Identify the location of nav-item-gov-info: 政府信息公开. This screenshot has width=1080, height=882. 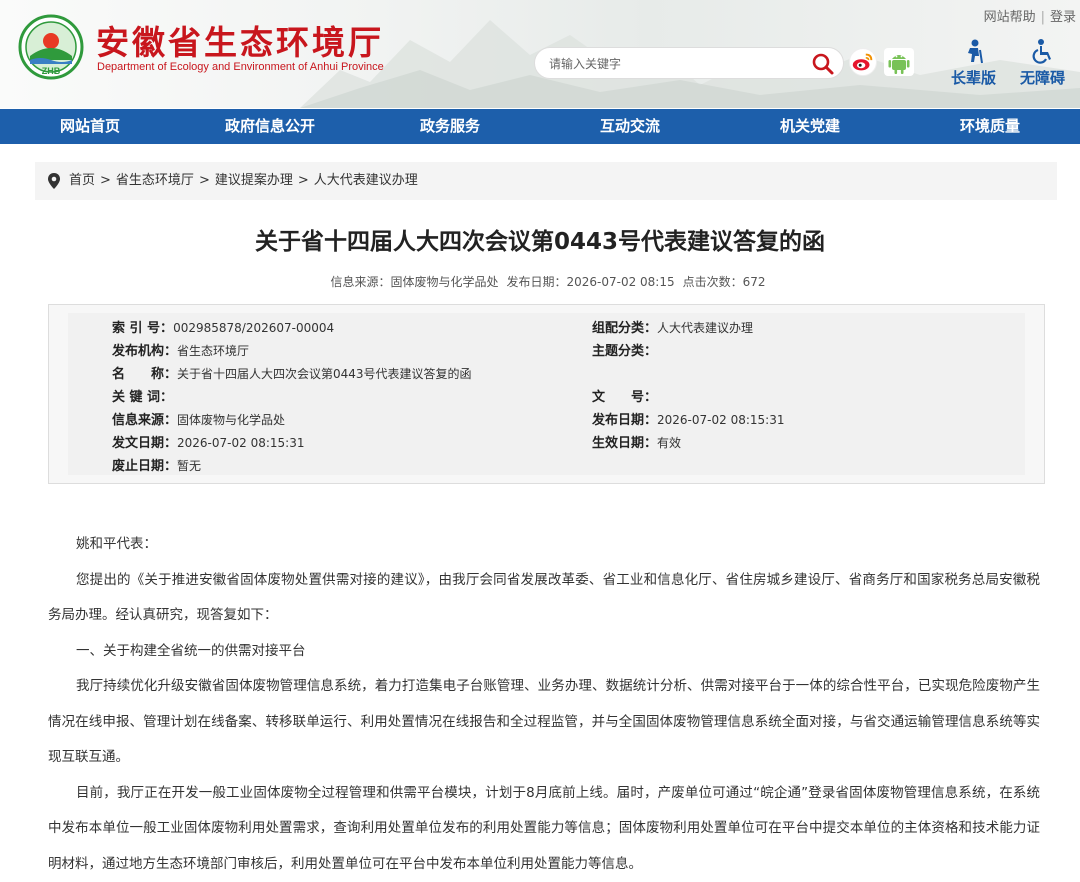
(270, 126).